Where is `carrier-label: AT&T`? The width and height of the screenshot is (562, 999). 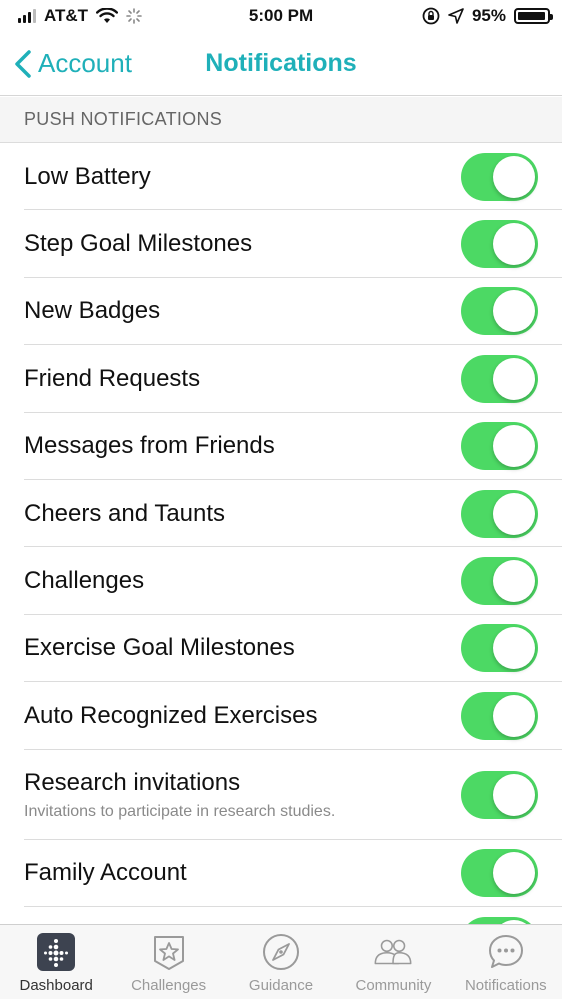 carrier-label: AT&T is located at coordinates (66, 15).